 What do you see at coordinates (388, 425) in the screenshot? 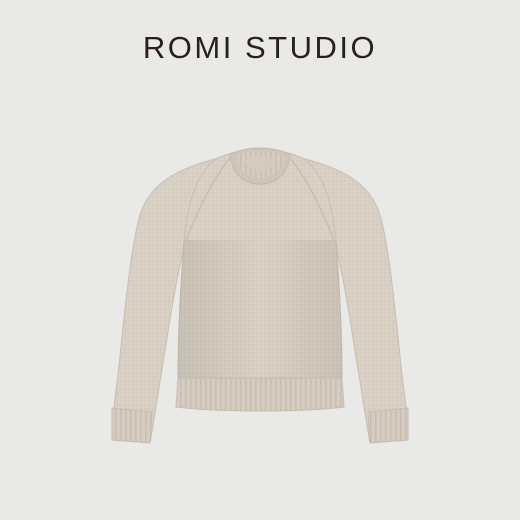
I see `right-cuff` at bounding box center [388, 425].